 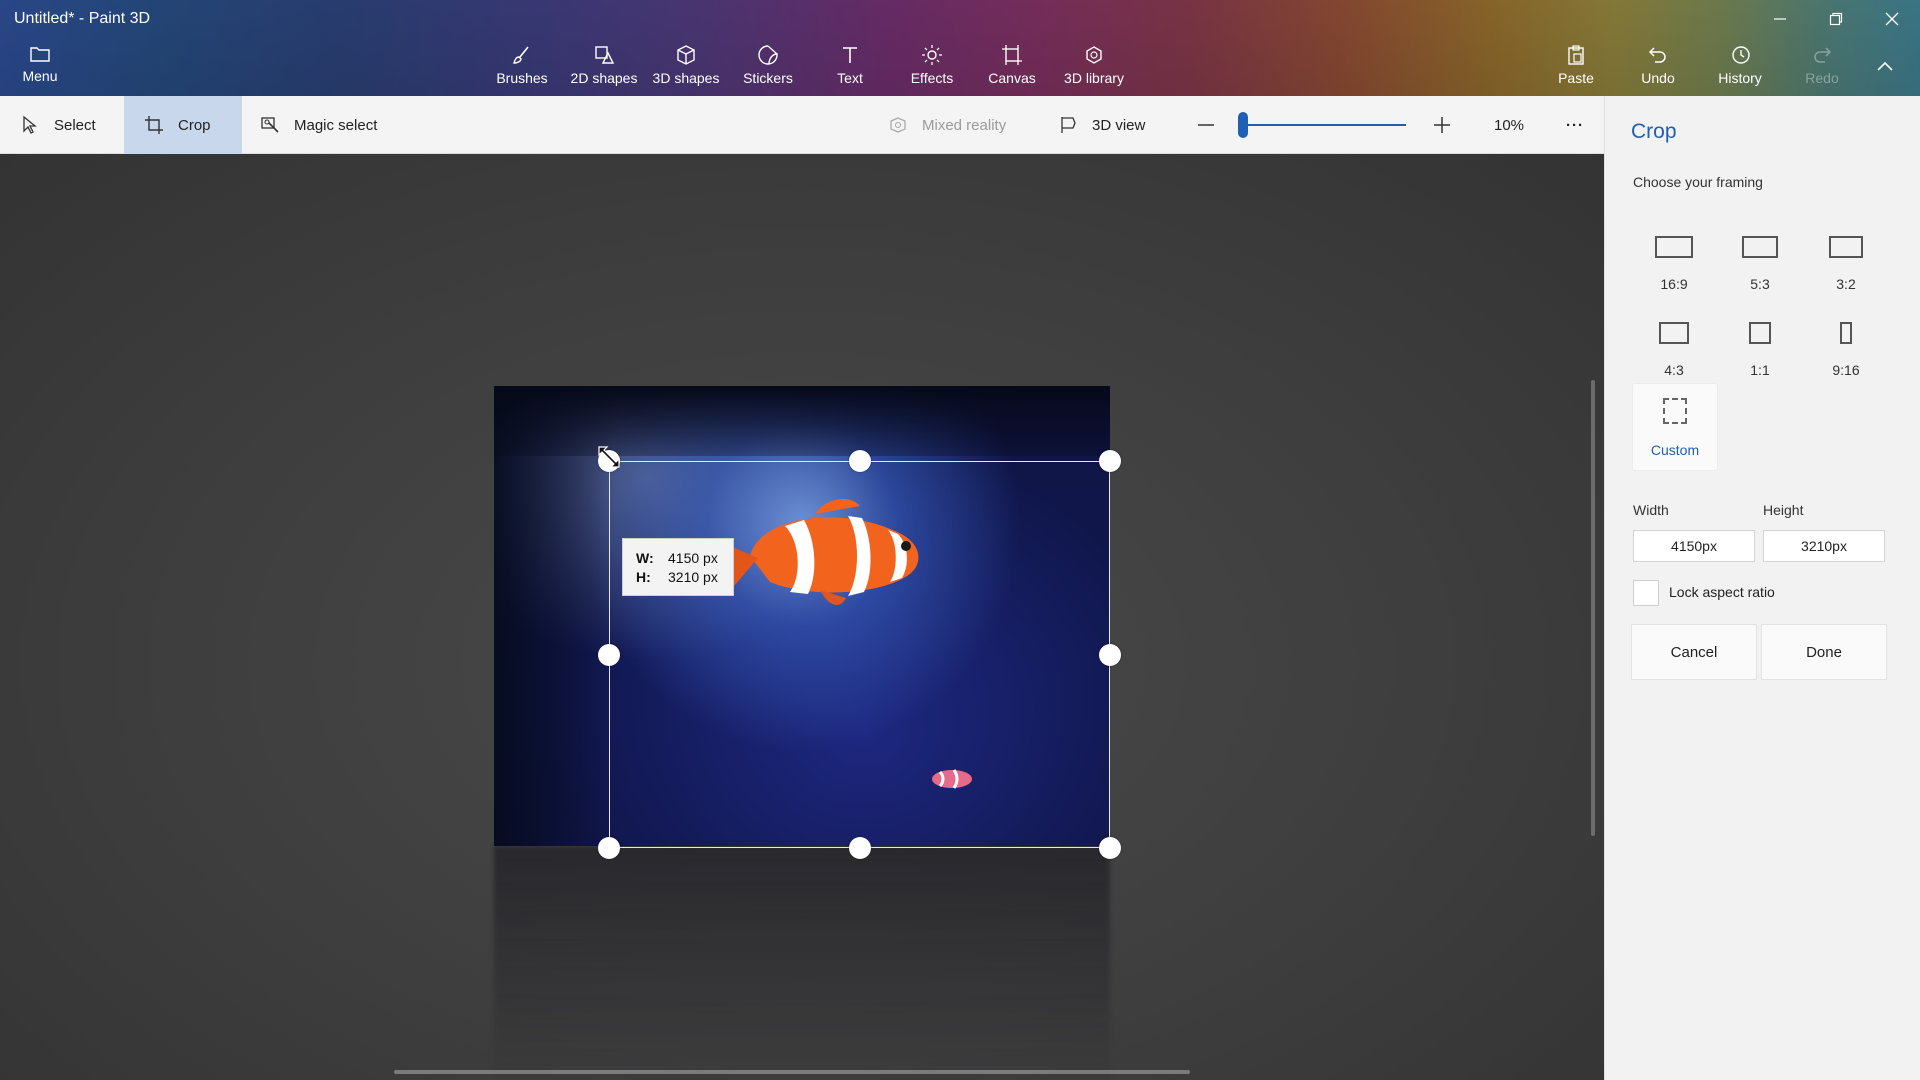 I want to click on window-controls, so click(x=1836, y=19).